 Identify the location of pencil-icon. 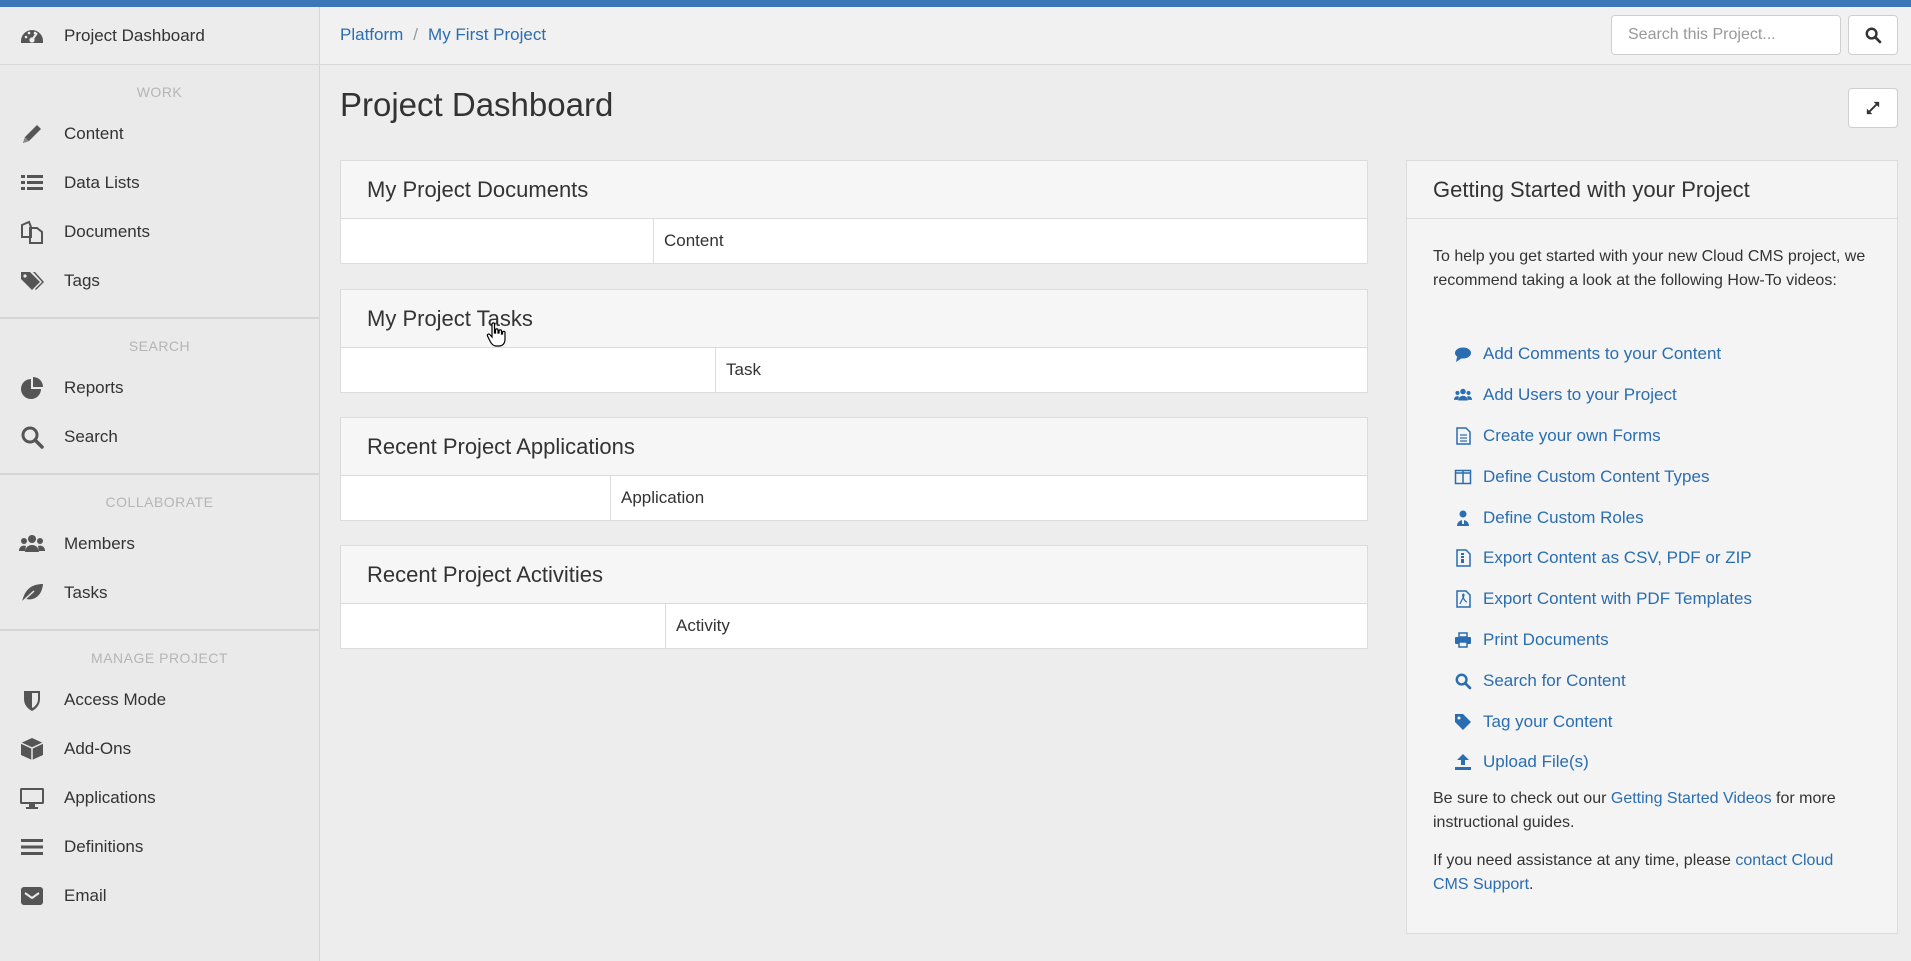
(32, 134).